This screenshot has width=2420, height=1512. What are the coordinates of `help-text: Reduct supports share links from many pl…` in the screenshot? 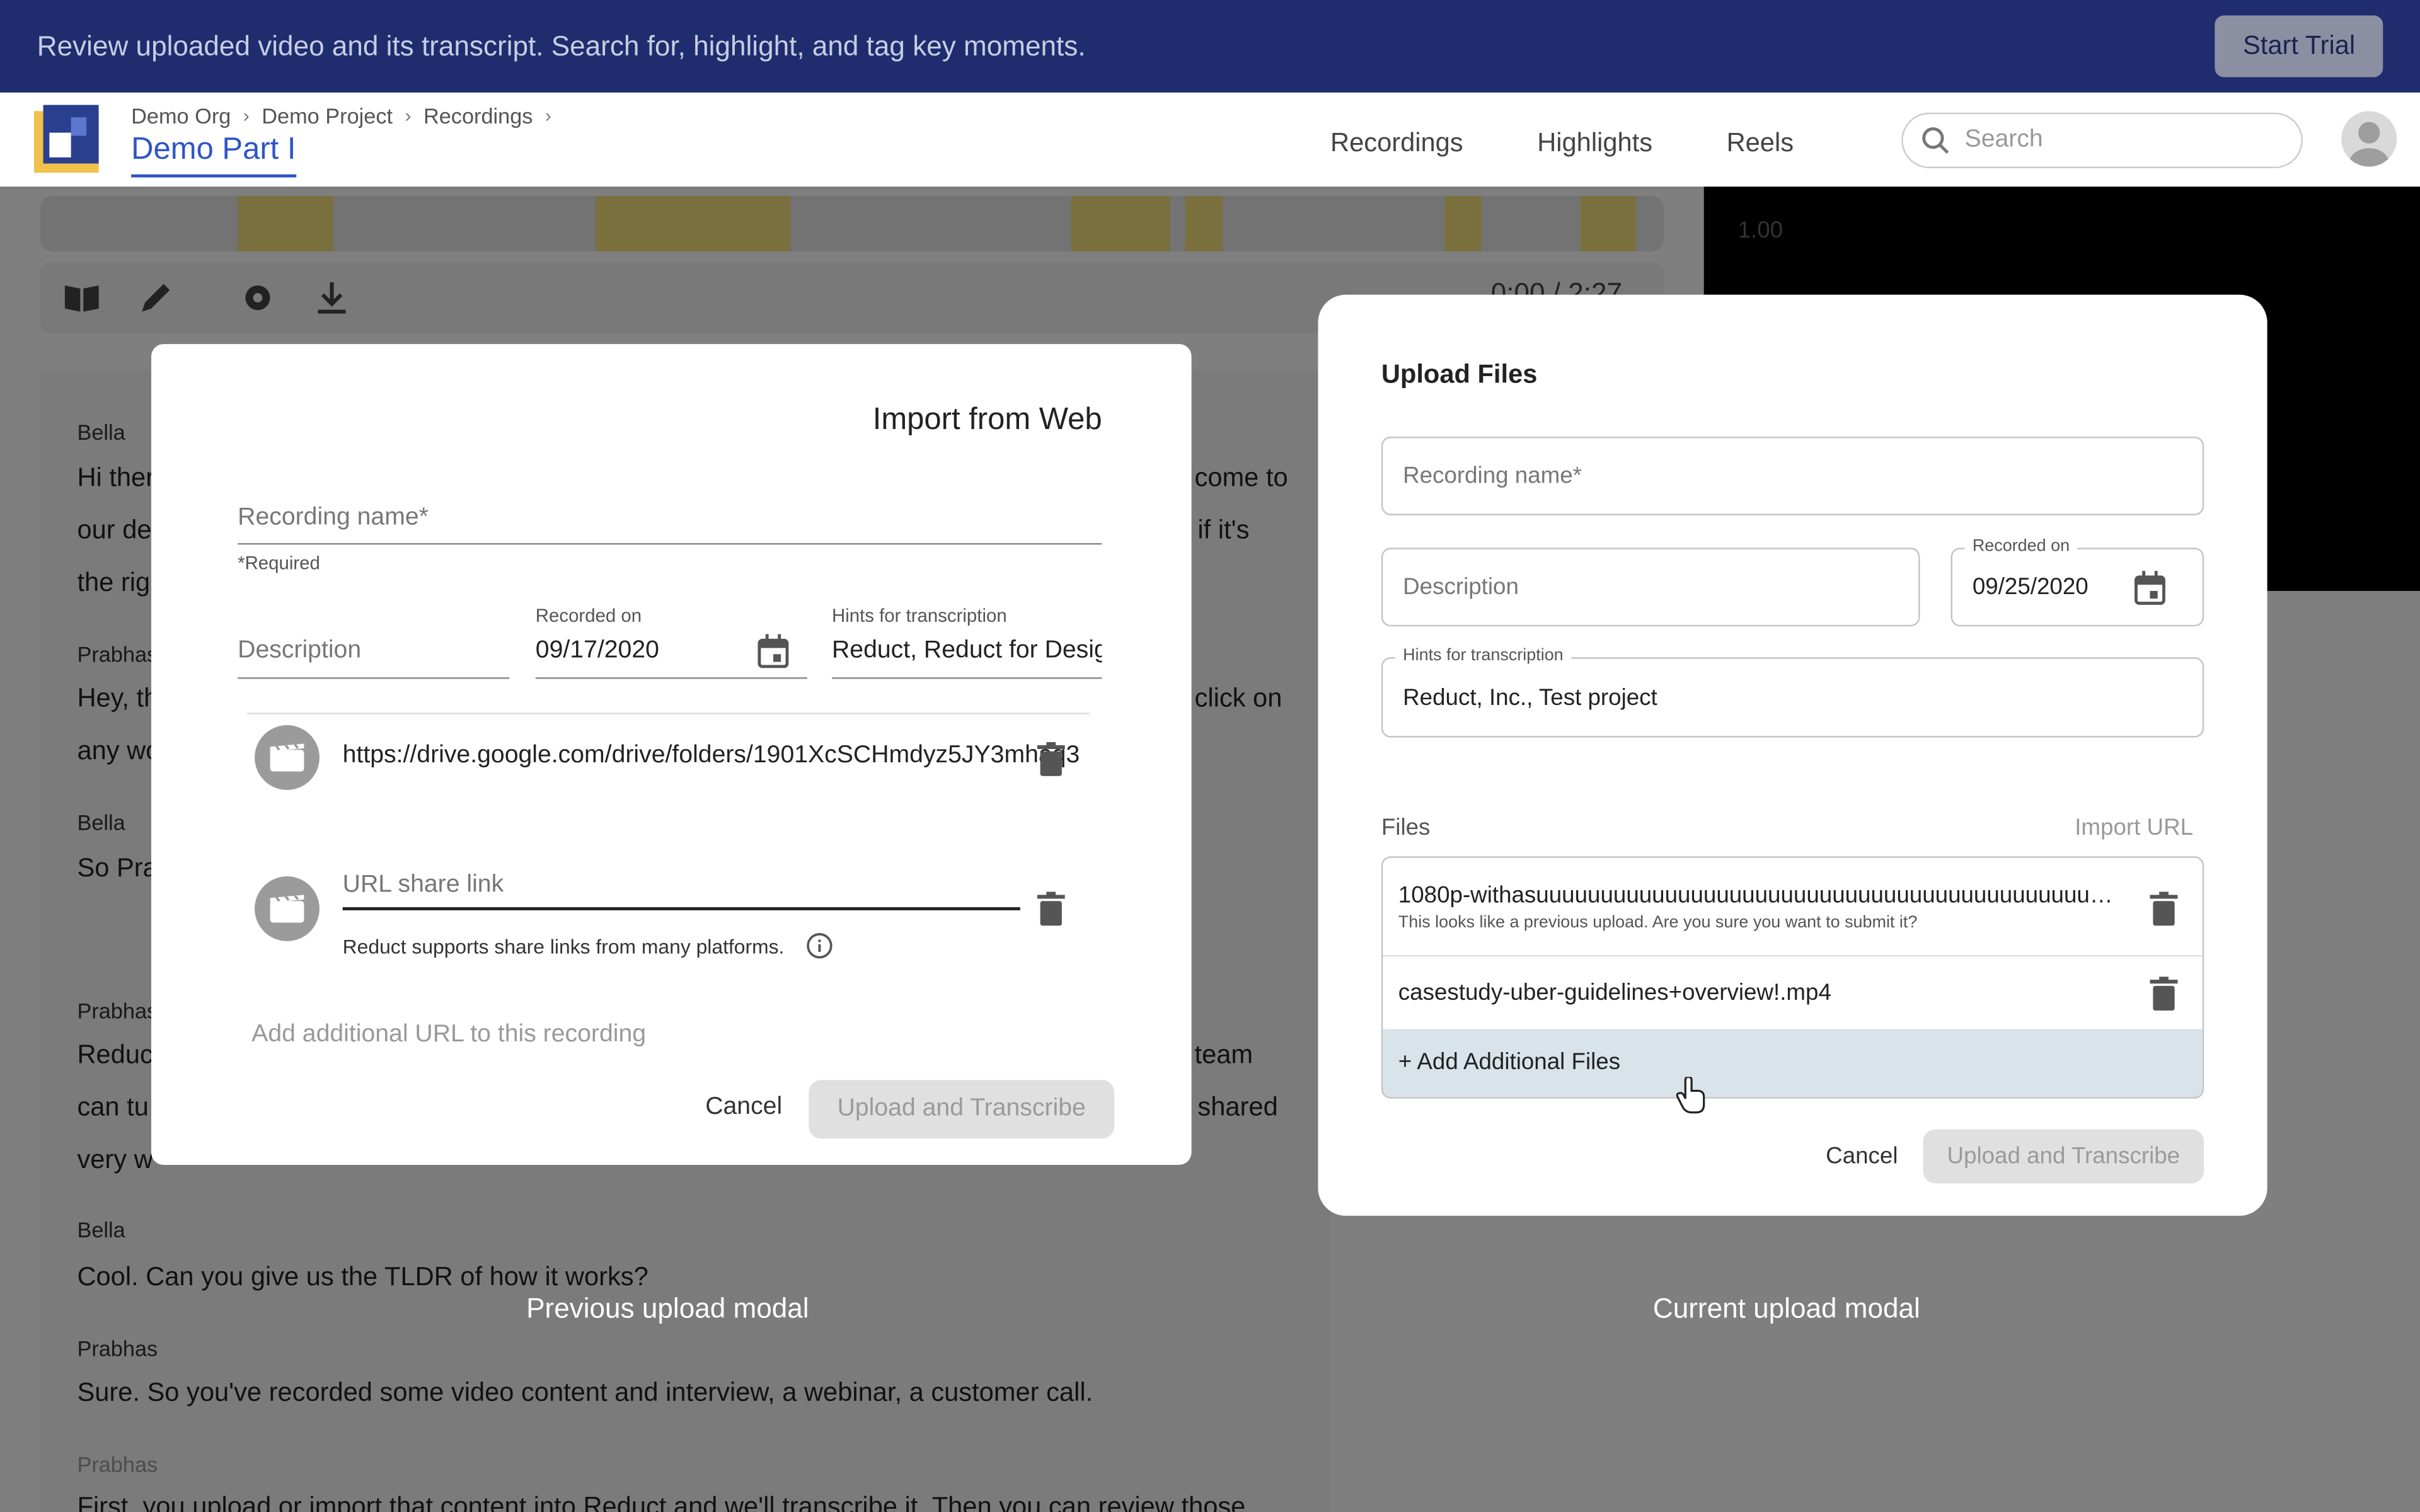 It's located at (563, 946).